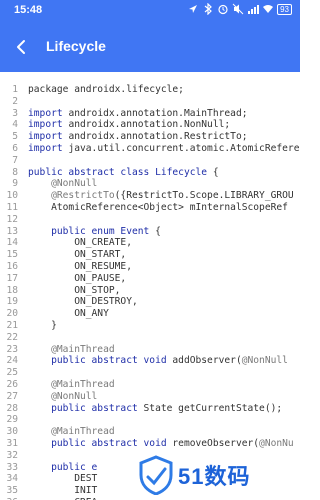  What do you see at coordinates (150, 338) in the screenshot?
I see `code-line: 22` at bounding box center [150, 338].